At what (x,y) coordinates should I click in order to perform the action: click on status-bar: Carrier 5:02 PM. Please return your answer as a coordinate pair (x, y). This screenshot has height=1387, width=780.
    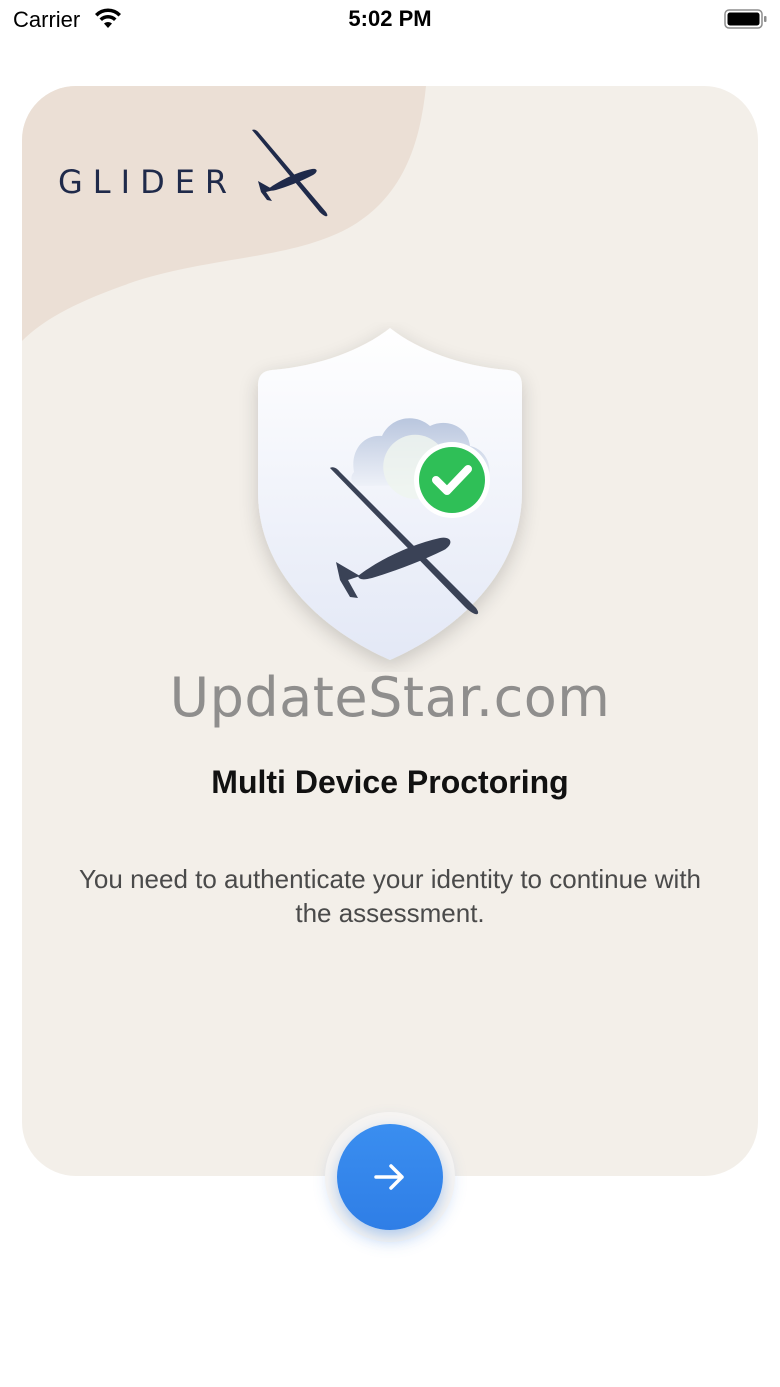
    Looking at the image, I should click on (390, 20).